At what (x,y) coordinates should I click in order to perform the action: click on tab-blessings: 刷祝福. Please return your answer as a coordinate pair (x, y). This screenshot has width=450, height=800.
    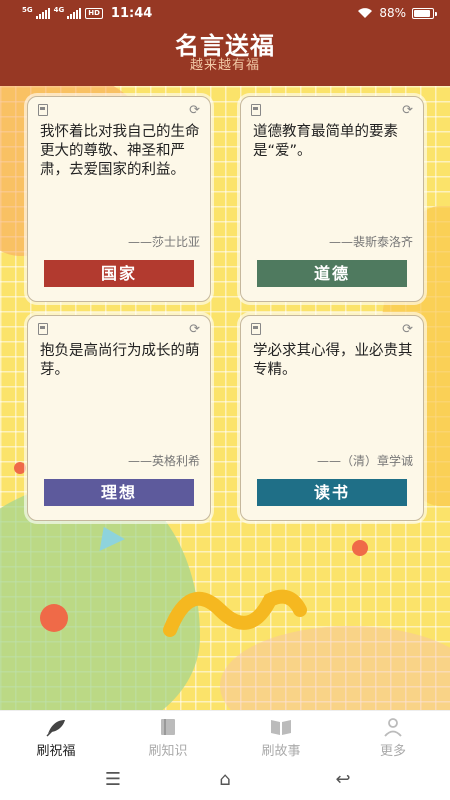
    Looking at the image, I should click on (56, 738).